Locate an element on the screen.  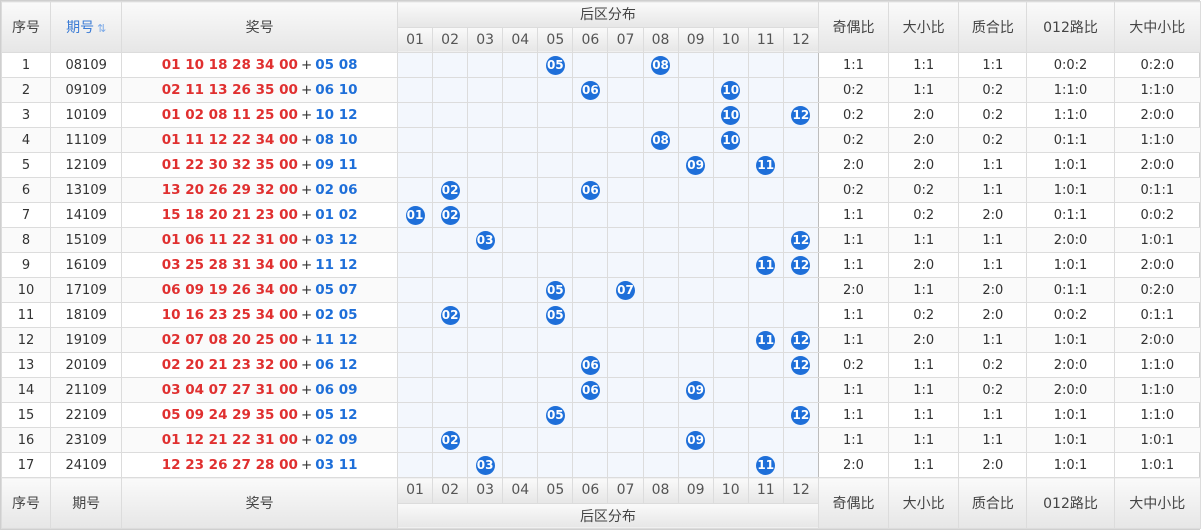
ball-number: 10 is located at coordinates (731, 140).